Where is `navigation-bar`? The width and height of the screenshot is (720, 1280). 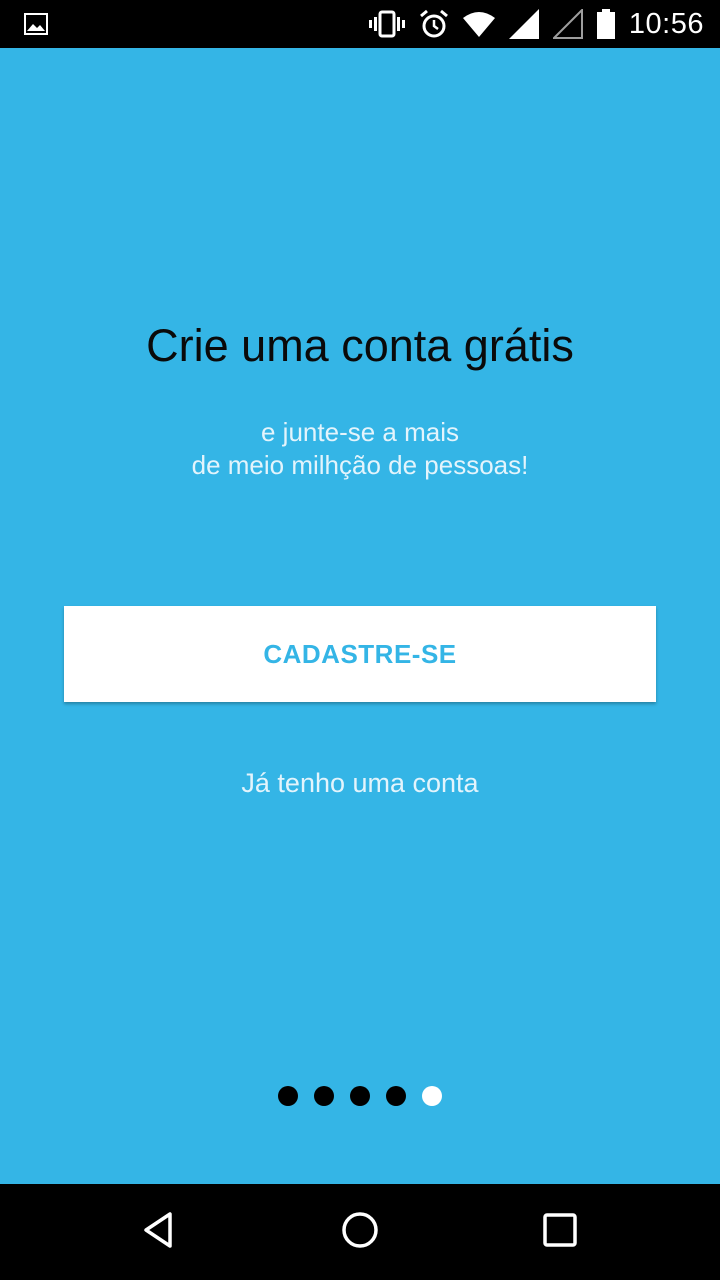 navigation-bar is located at coordinates (360, 1232).